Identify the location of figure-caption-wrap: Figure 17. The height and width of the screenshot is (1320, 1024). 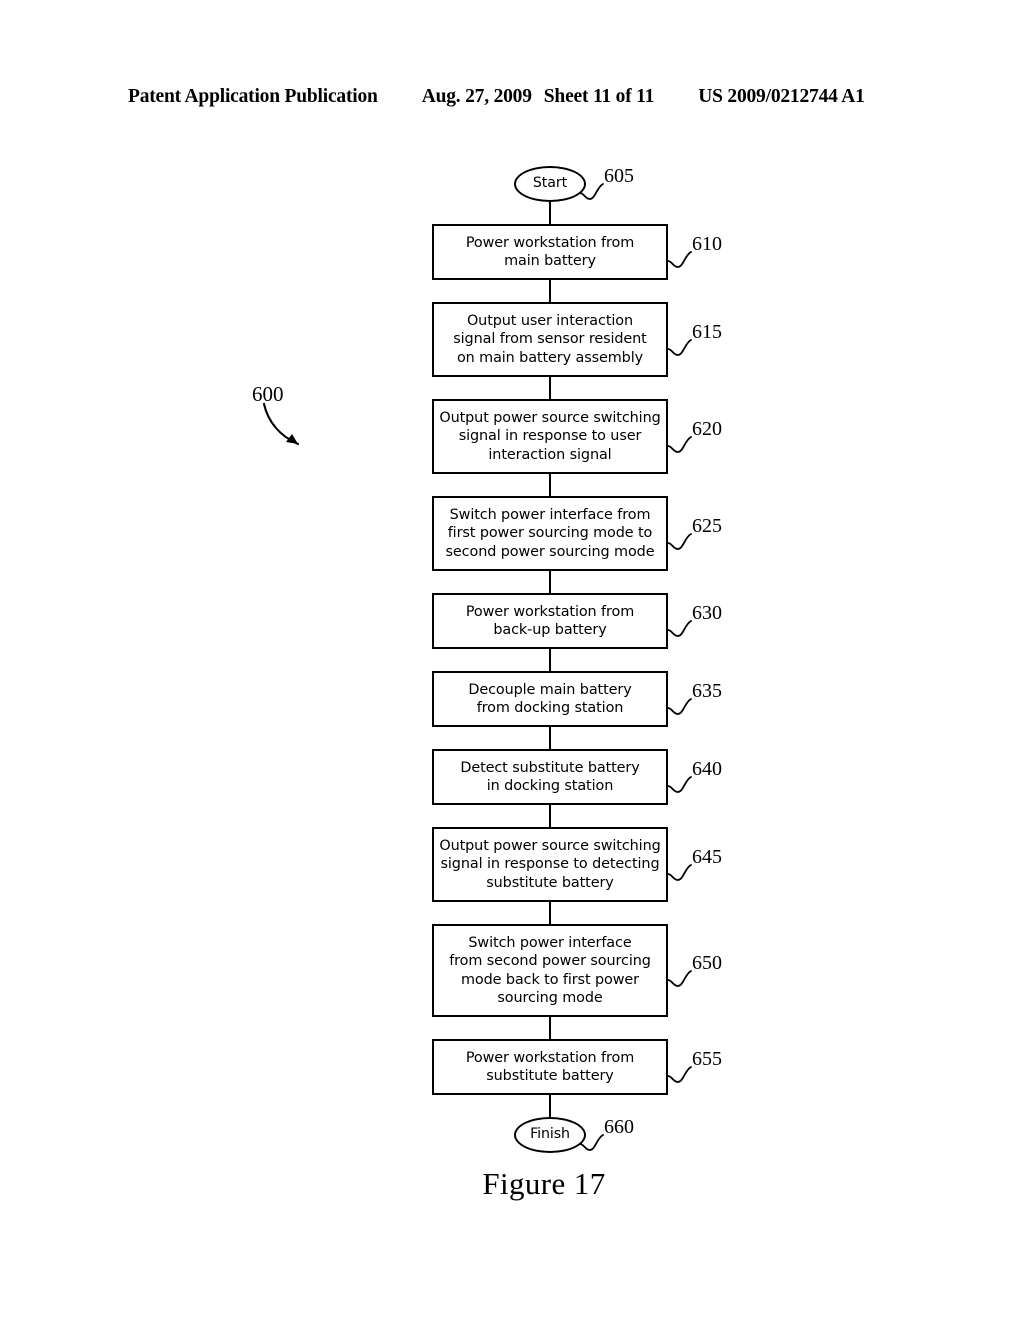
(512, 1184).